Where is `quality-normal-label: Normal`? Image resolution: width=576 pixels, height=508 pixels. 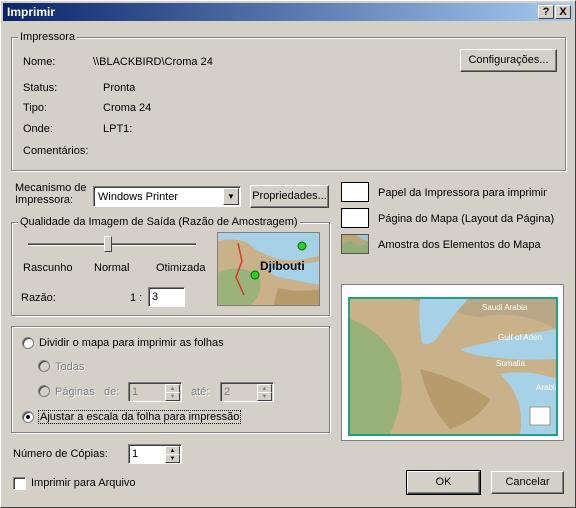
quality-normal-label: Normal is located at coordinates (112, 268).